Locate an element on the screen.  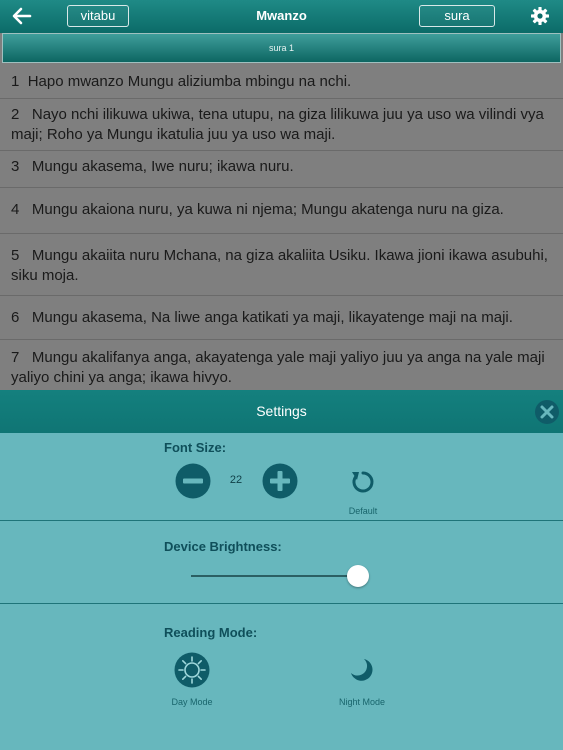
reading-mode-label: Reading Mode: is located at coordinates (211, 632).